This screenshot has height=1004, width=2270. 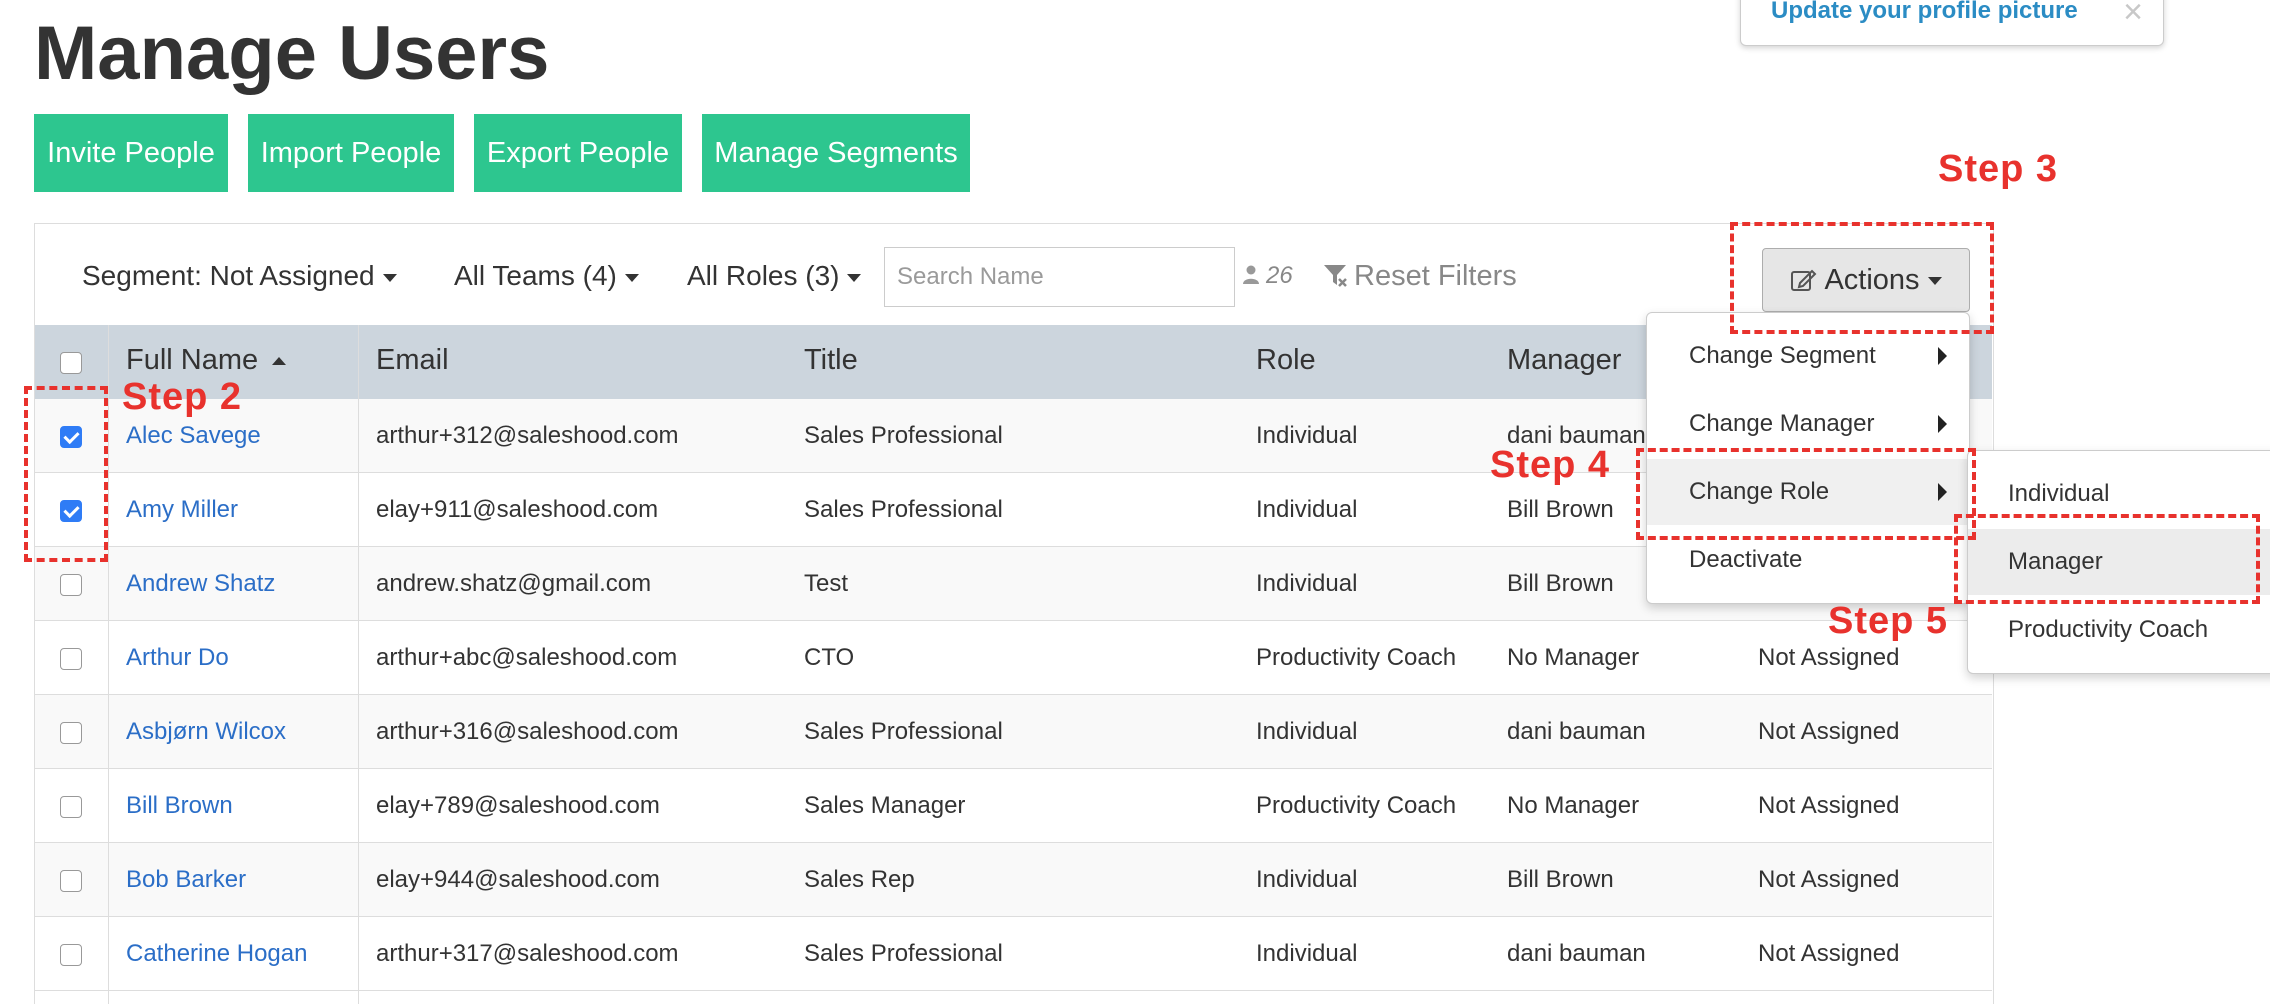 I want to click on select-all-checkbox, so click(x=71, y=363).